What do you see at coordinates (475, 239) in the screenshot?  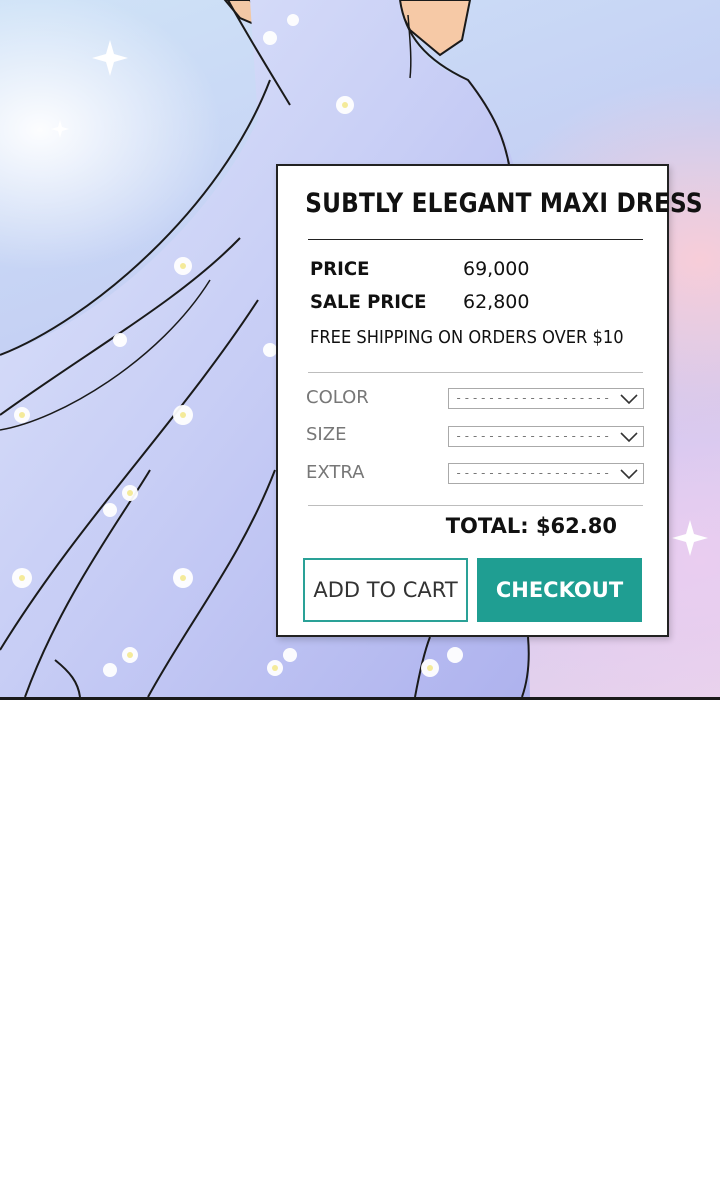 I see `title-divider` at bounding box center [475, 239].